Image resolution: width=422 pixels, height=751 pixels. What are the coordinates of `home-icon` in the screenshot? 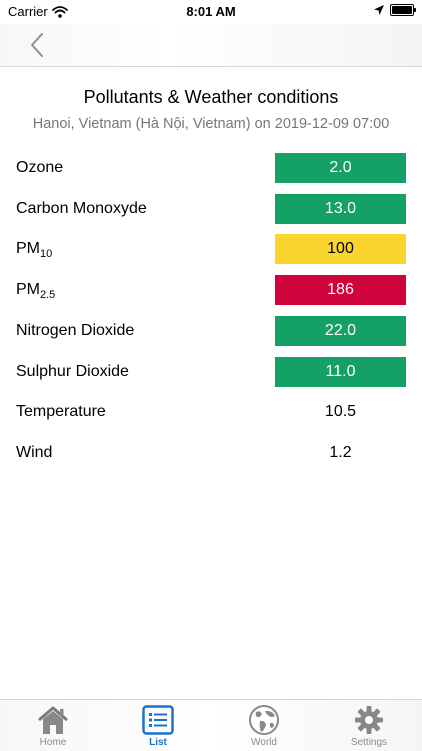 It's located at (53, 720).